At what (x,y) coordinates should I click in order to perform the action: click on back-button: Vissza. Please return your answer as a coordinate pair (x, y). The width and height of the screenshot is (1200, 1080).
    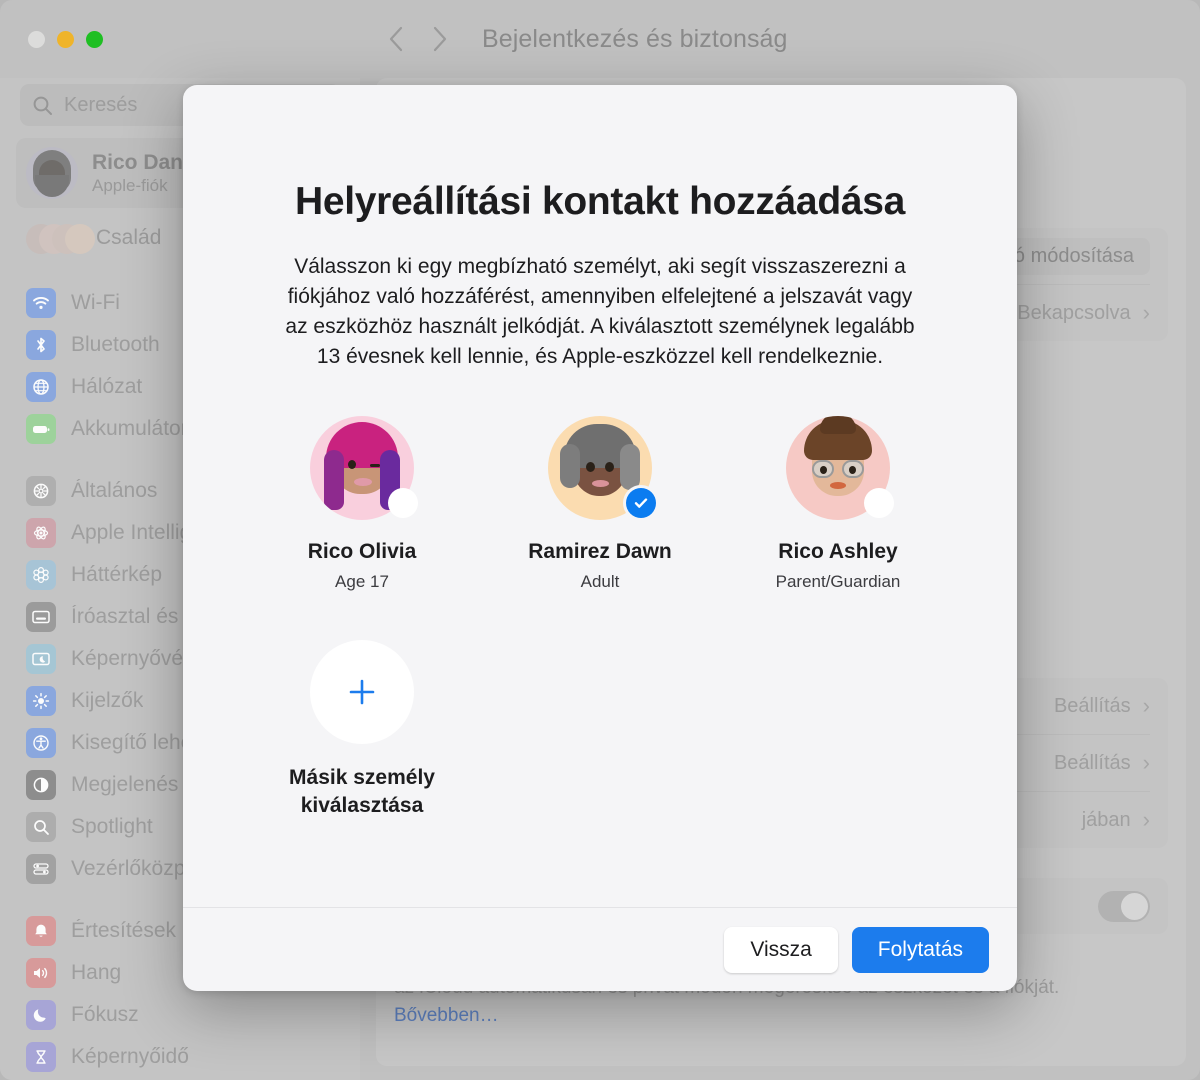
    Looking at the image, I should click on (781, 949).